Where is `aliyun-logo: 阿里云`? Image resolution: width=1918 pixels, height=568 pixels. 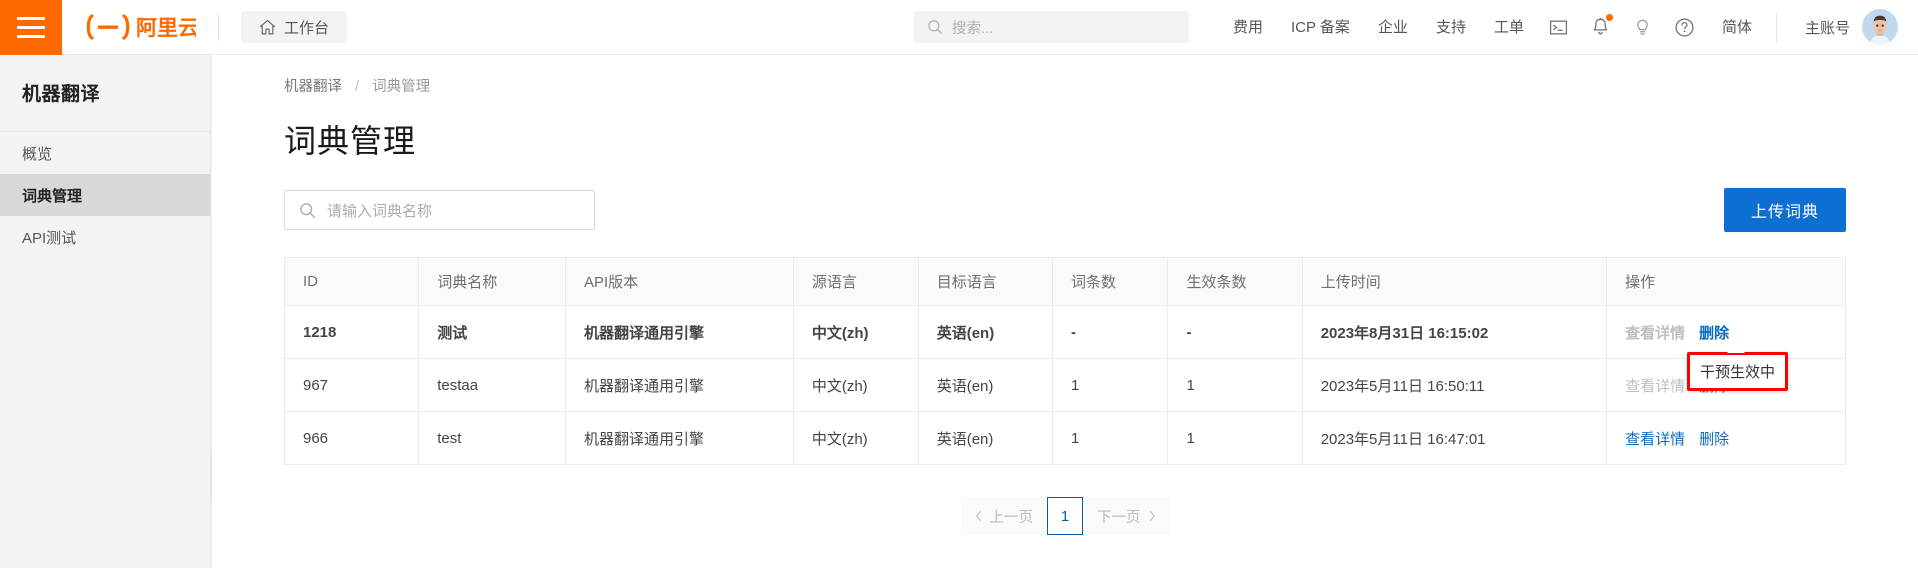
aliyun-logo: 阿里云 is located at coordinates (140, 27).